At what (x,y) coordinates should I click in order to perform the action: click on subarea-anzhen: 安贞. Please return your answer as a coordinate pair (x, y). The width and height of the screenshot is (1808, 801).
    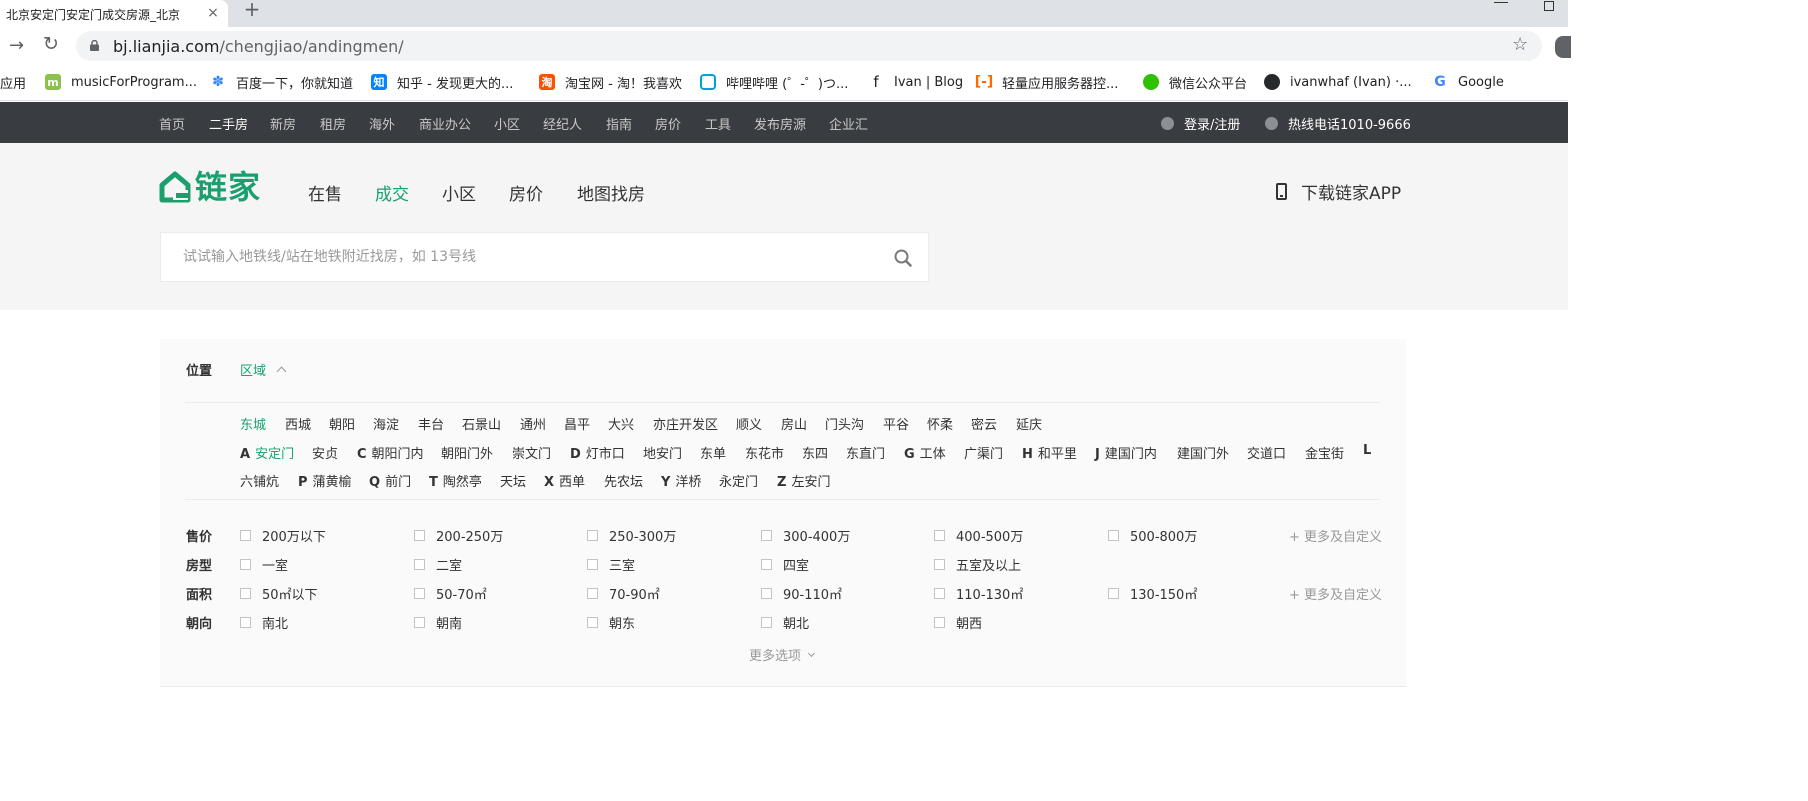
    Looking at the image, I should click on (325, 452).